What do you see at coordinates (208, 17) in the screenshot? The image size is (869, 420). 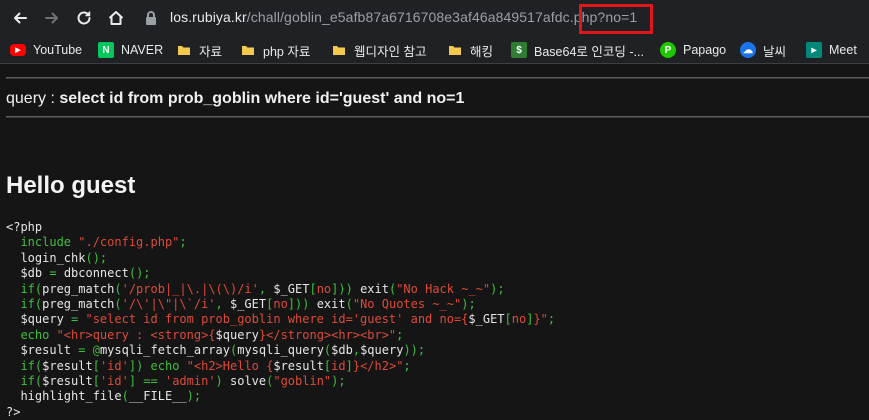 I see `url-host: los.rubiya.kr` at bounding box center [208, 17].